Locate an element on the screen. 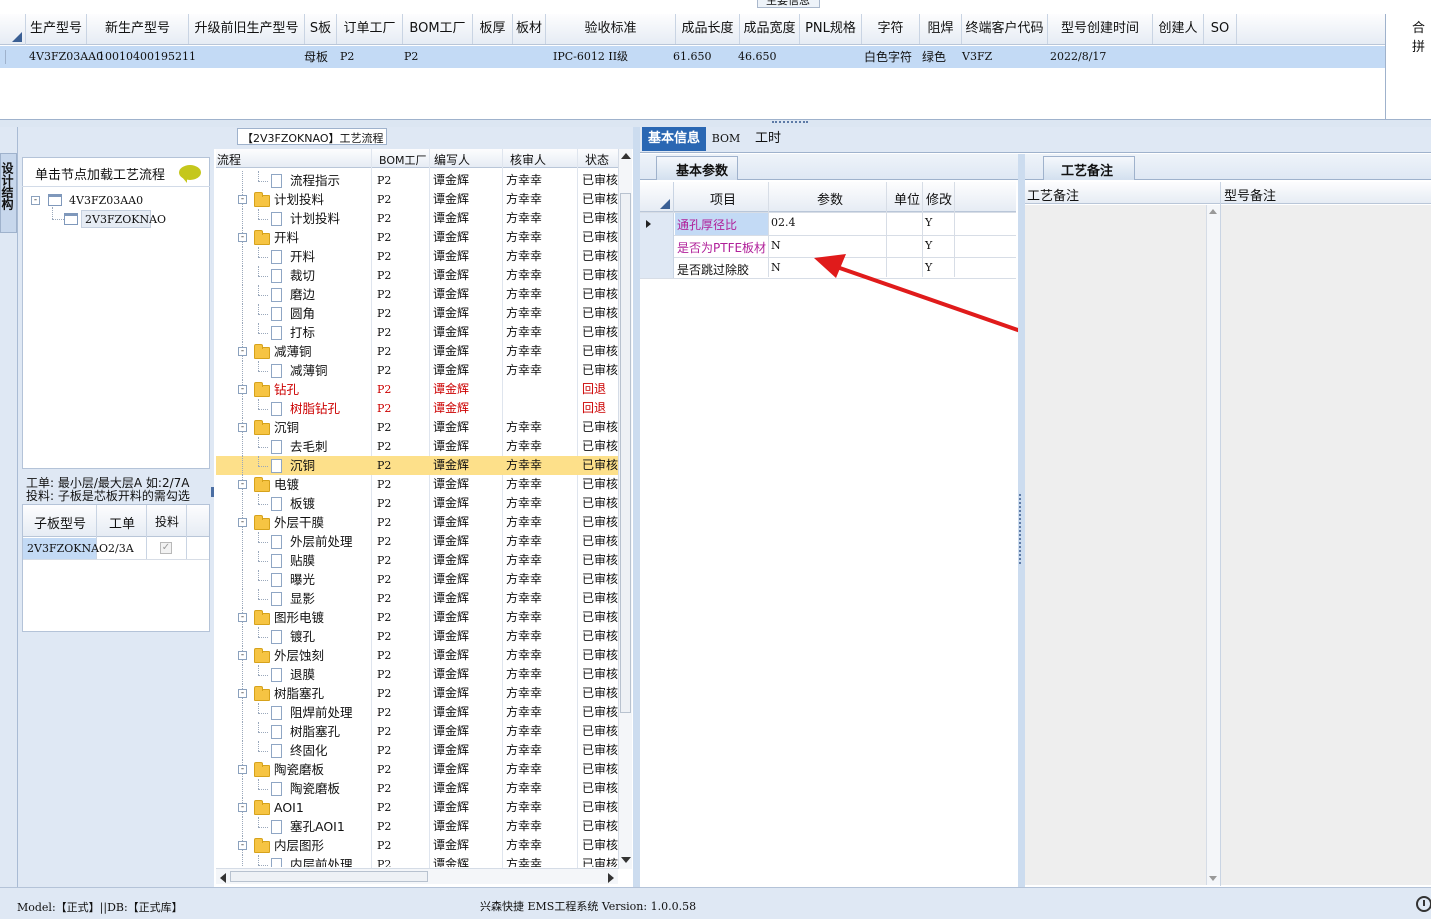 This screenshot has width=1431, height=919. top-col-header: 成品长度 is located at coordinates (708, 29).